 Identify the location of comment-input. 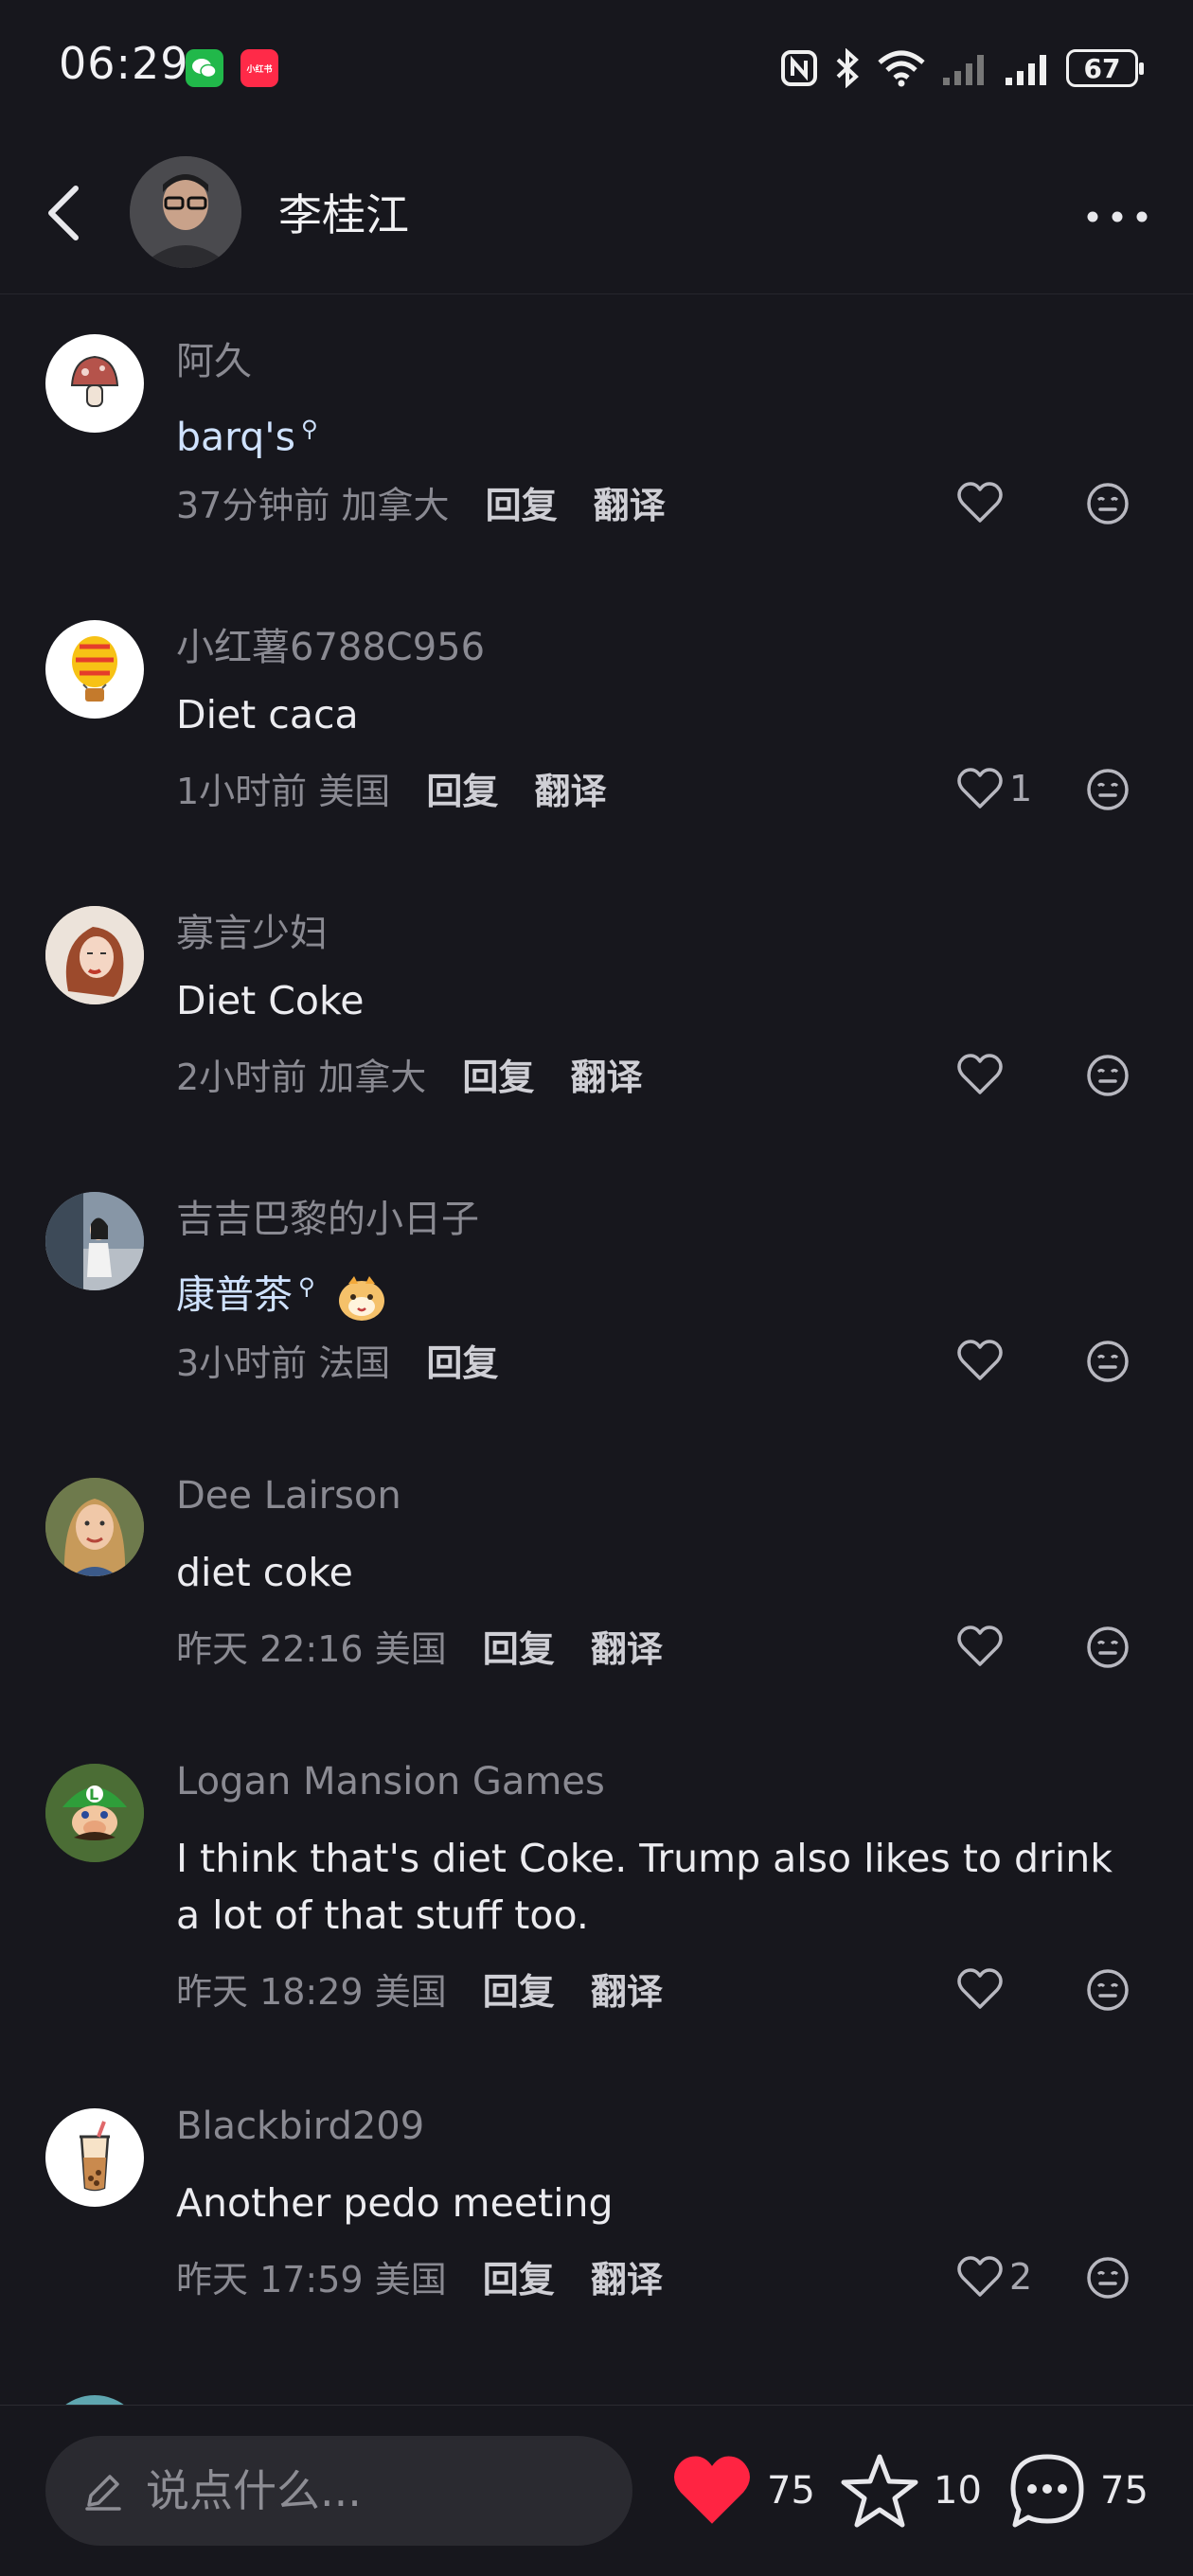
(354, 2490).